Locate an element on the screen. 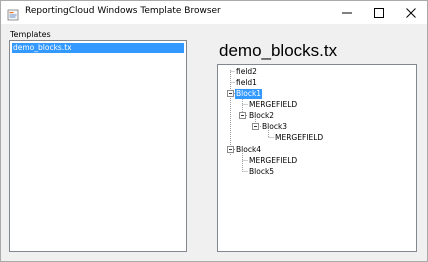 This screenshot has height=262, width=428. tree-node-block1: Block1 is located at coordinates (249, 94).